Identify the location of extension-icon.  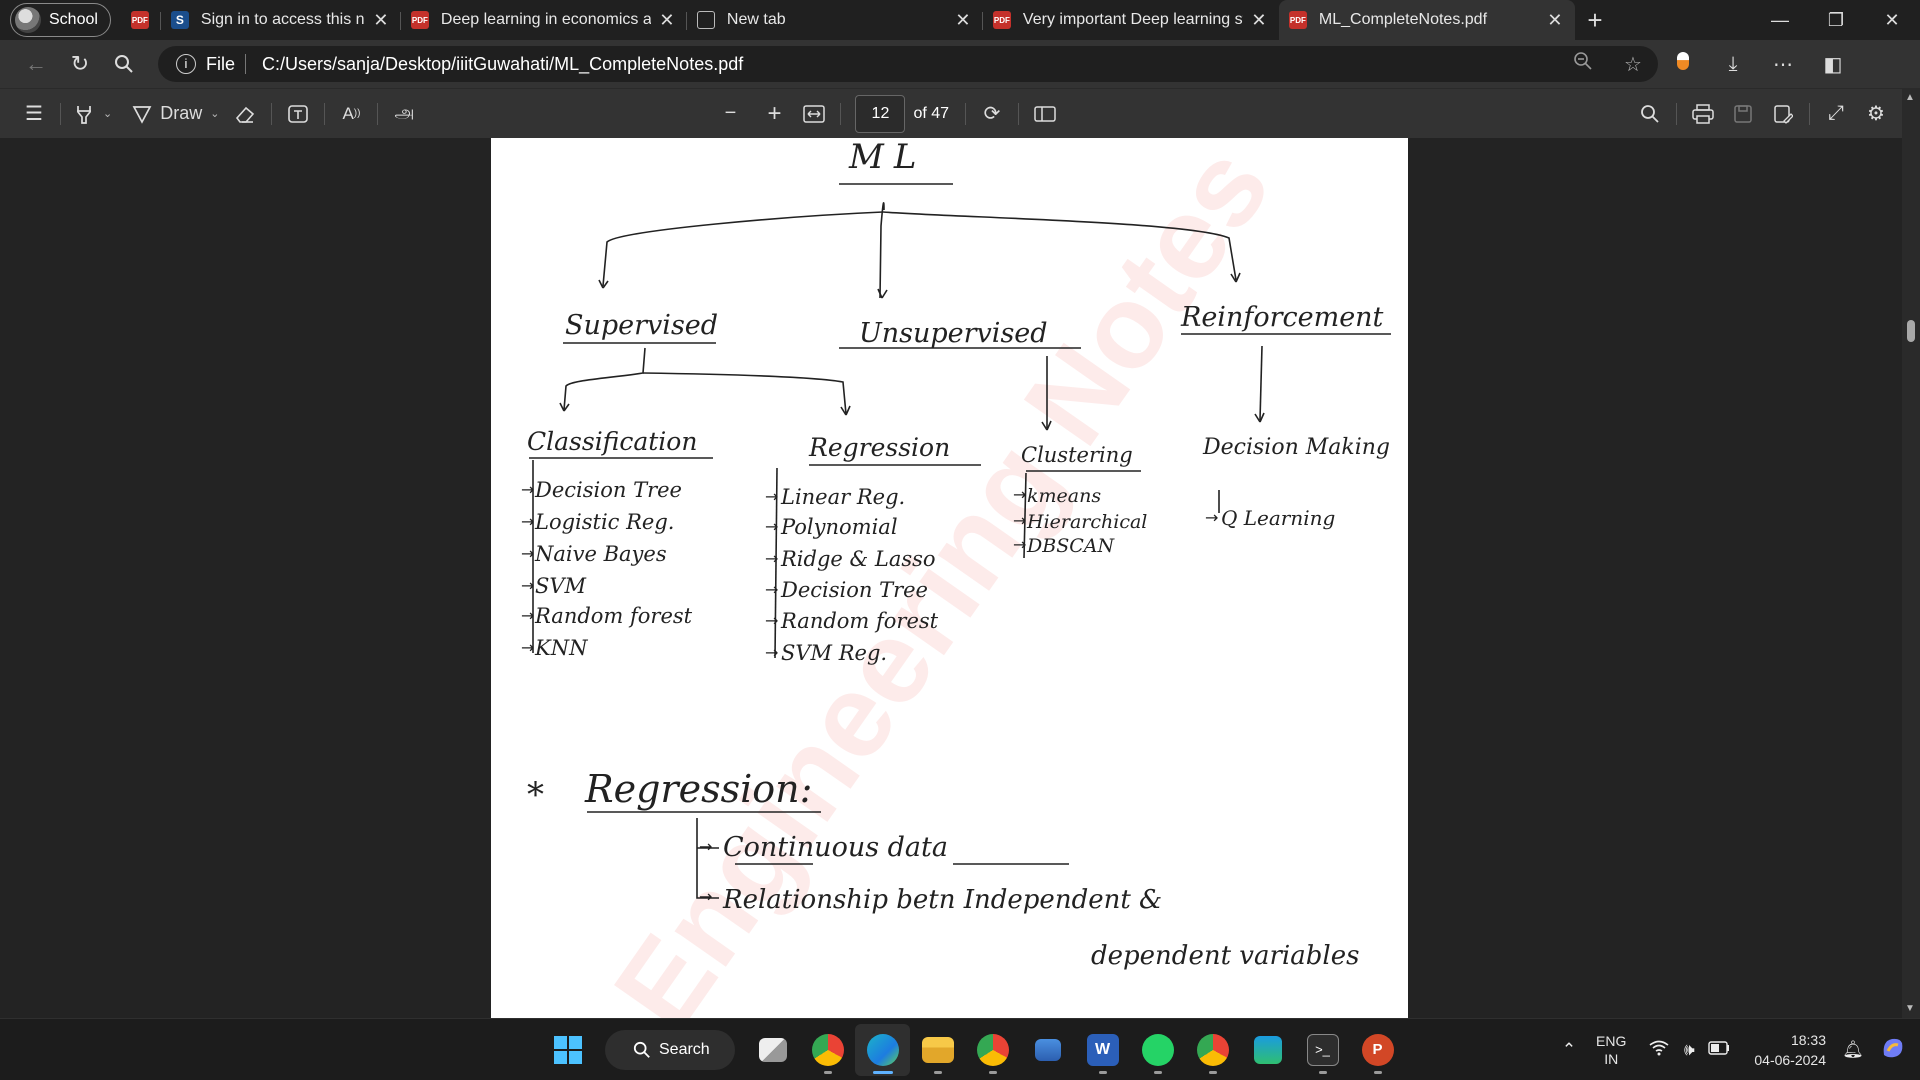
(1683, 64).